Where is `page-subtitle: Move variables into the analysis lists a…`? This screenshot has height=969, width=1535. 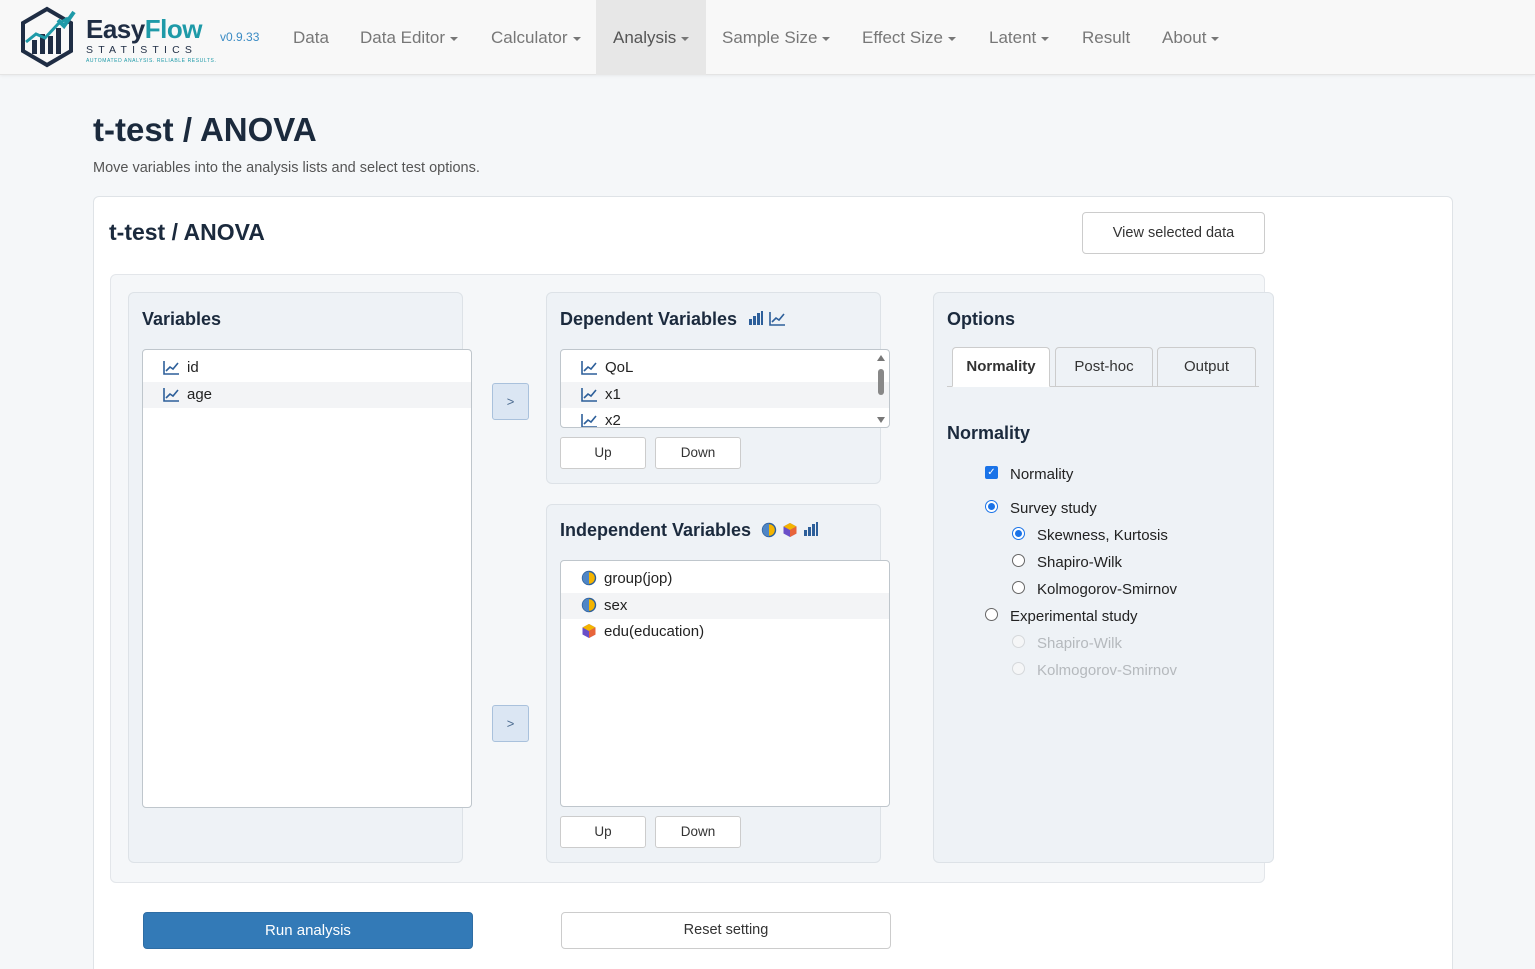
page-subtitle: Move variables into the analysis lists a… is located at coordinates (286, 168).